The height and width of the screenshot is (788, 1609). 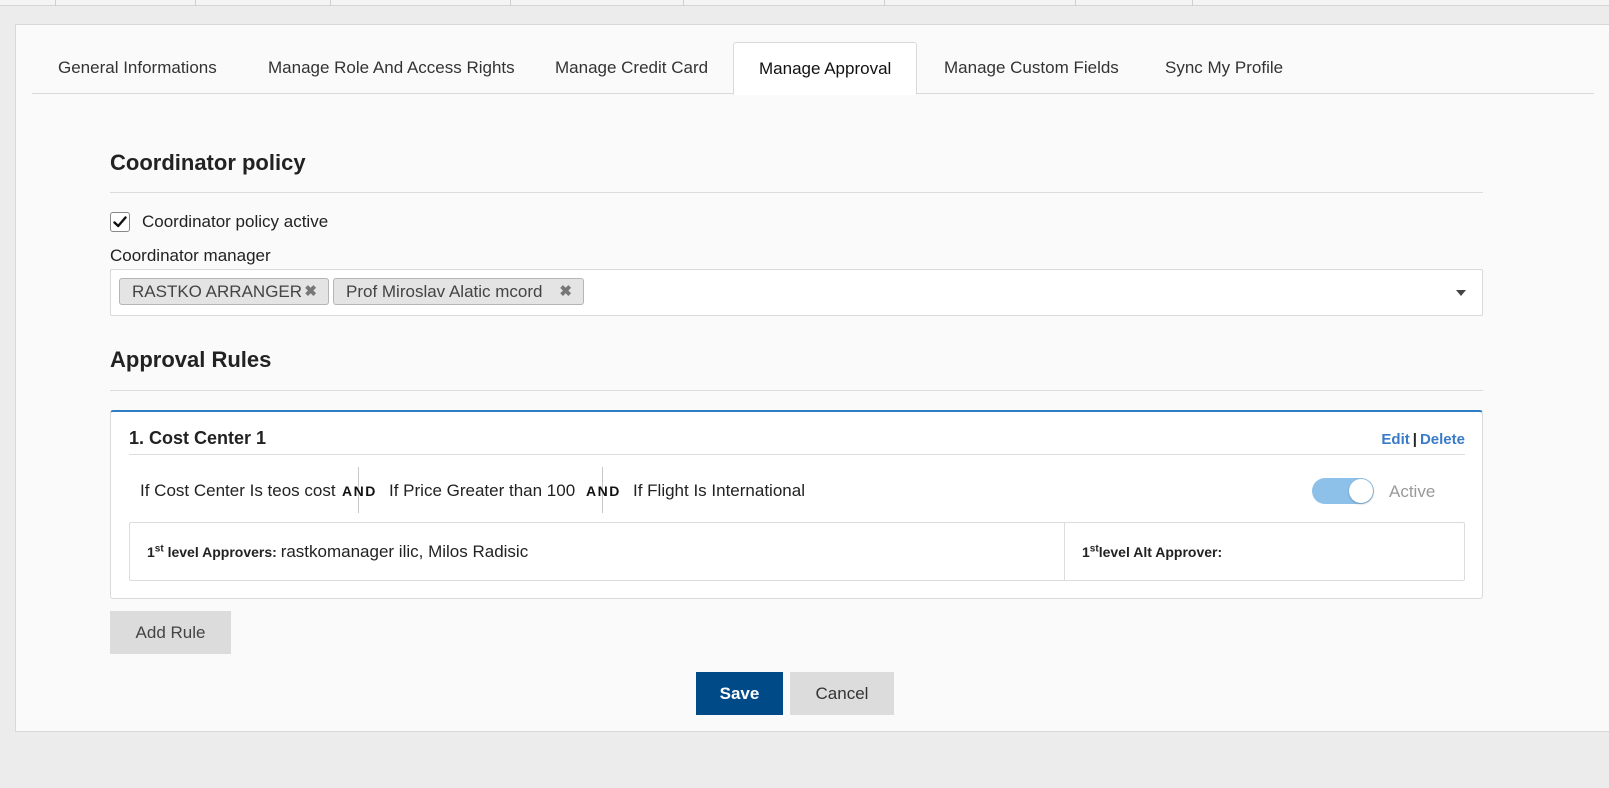 I want to click on manager-tag: Prof Miroslav Alatic mcord ✖, so click(x=458, y=291).